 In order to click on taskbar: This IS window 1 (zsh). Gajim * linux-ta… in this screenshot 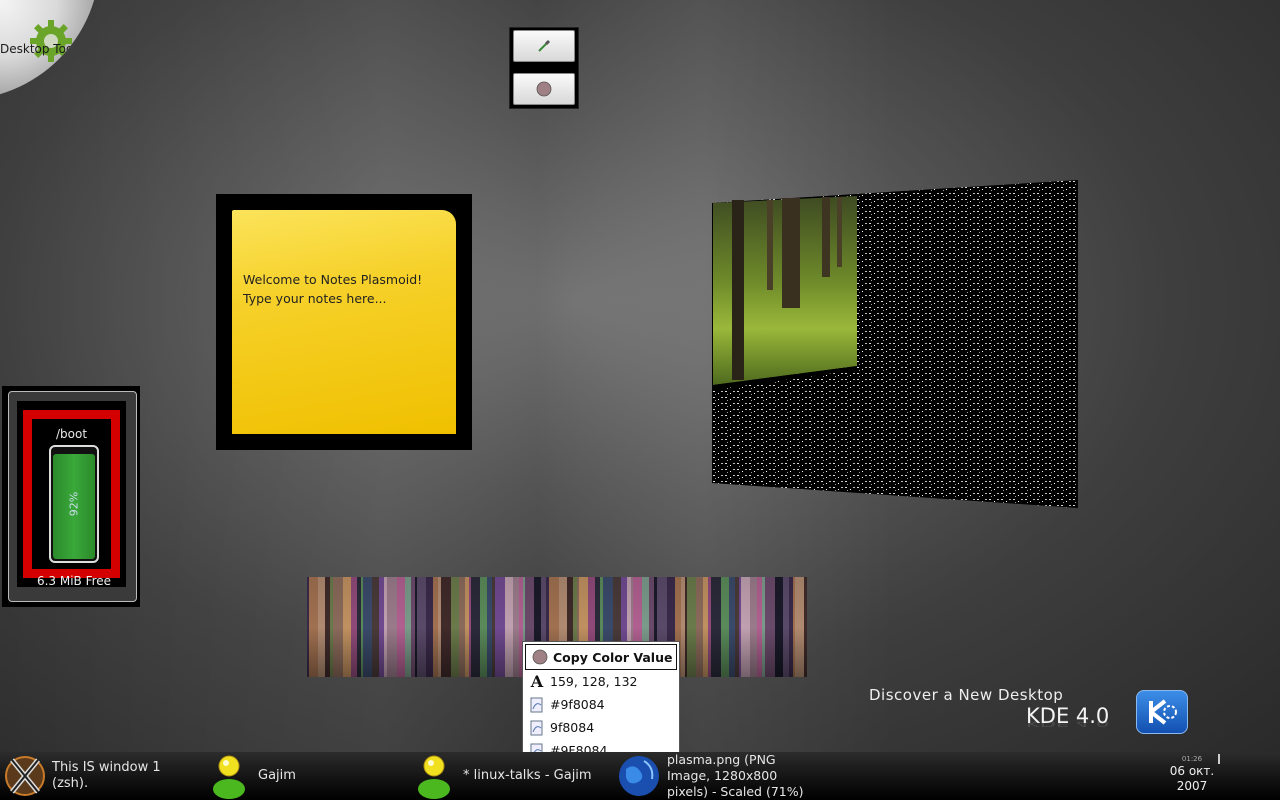, I will do `click(640, 776)`.